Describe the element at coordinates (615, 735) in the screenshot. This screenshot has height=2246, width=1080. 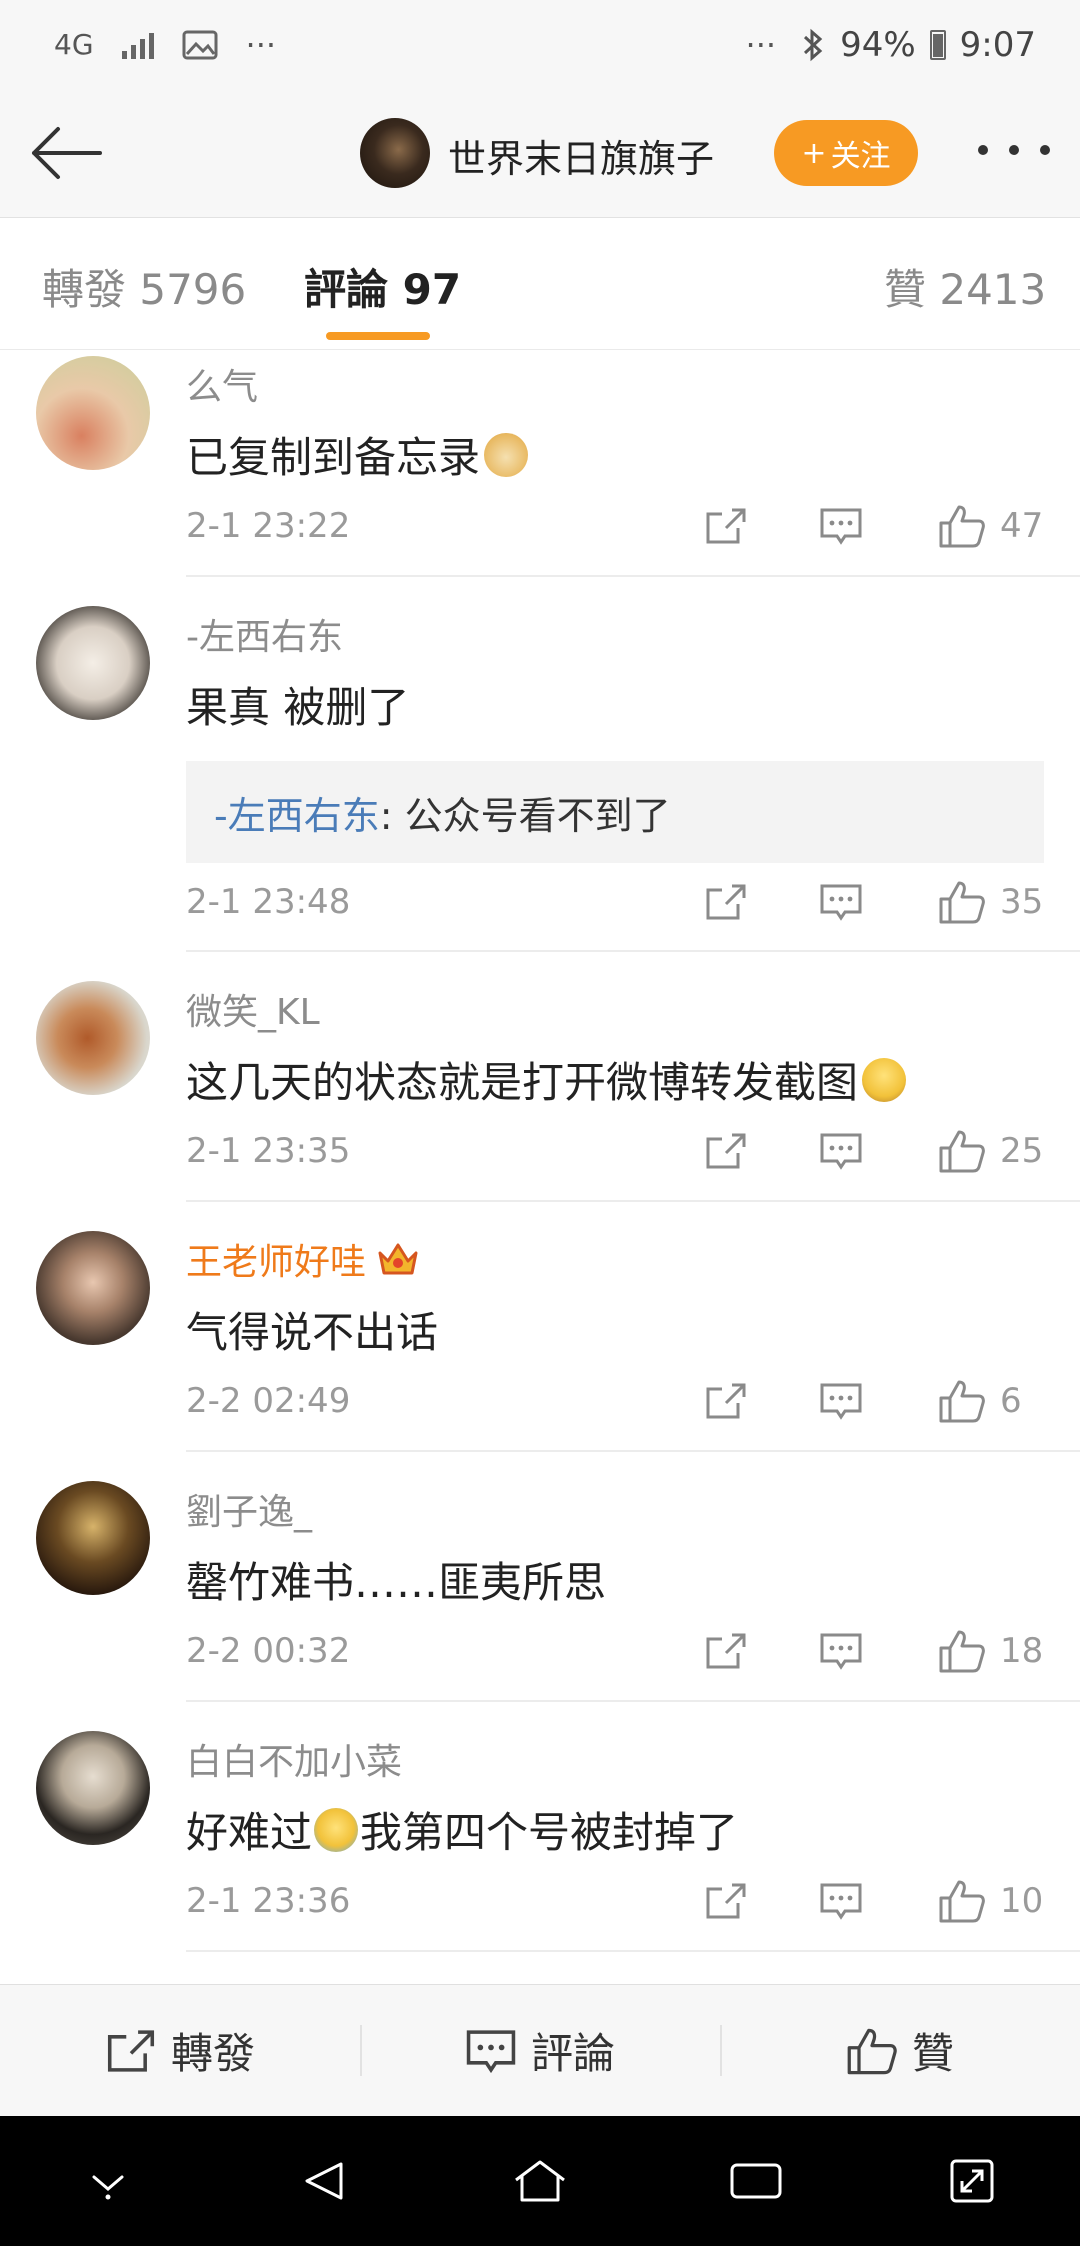
I see `comment-body: -左西右东 果真 被删了 -左西右东 : 公众号看不到了` at that location.